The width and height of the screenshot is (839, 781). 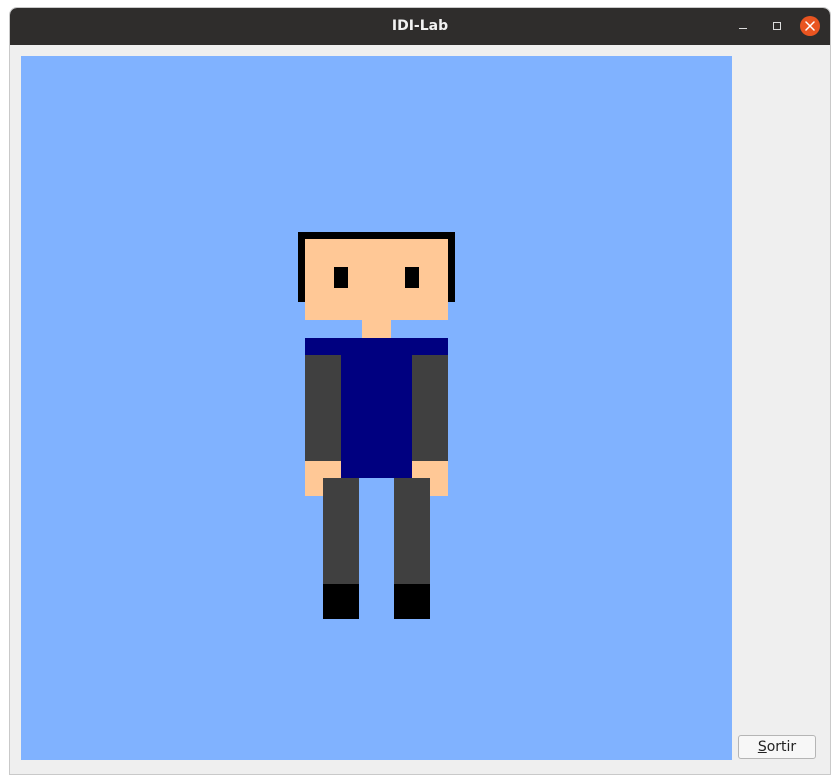 I want to click on character-left-sleeve, so click(x=323, y=408).